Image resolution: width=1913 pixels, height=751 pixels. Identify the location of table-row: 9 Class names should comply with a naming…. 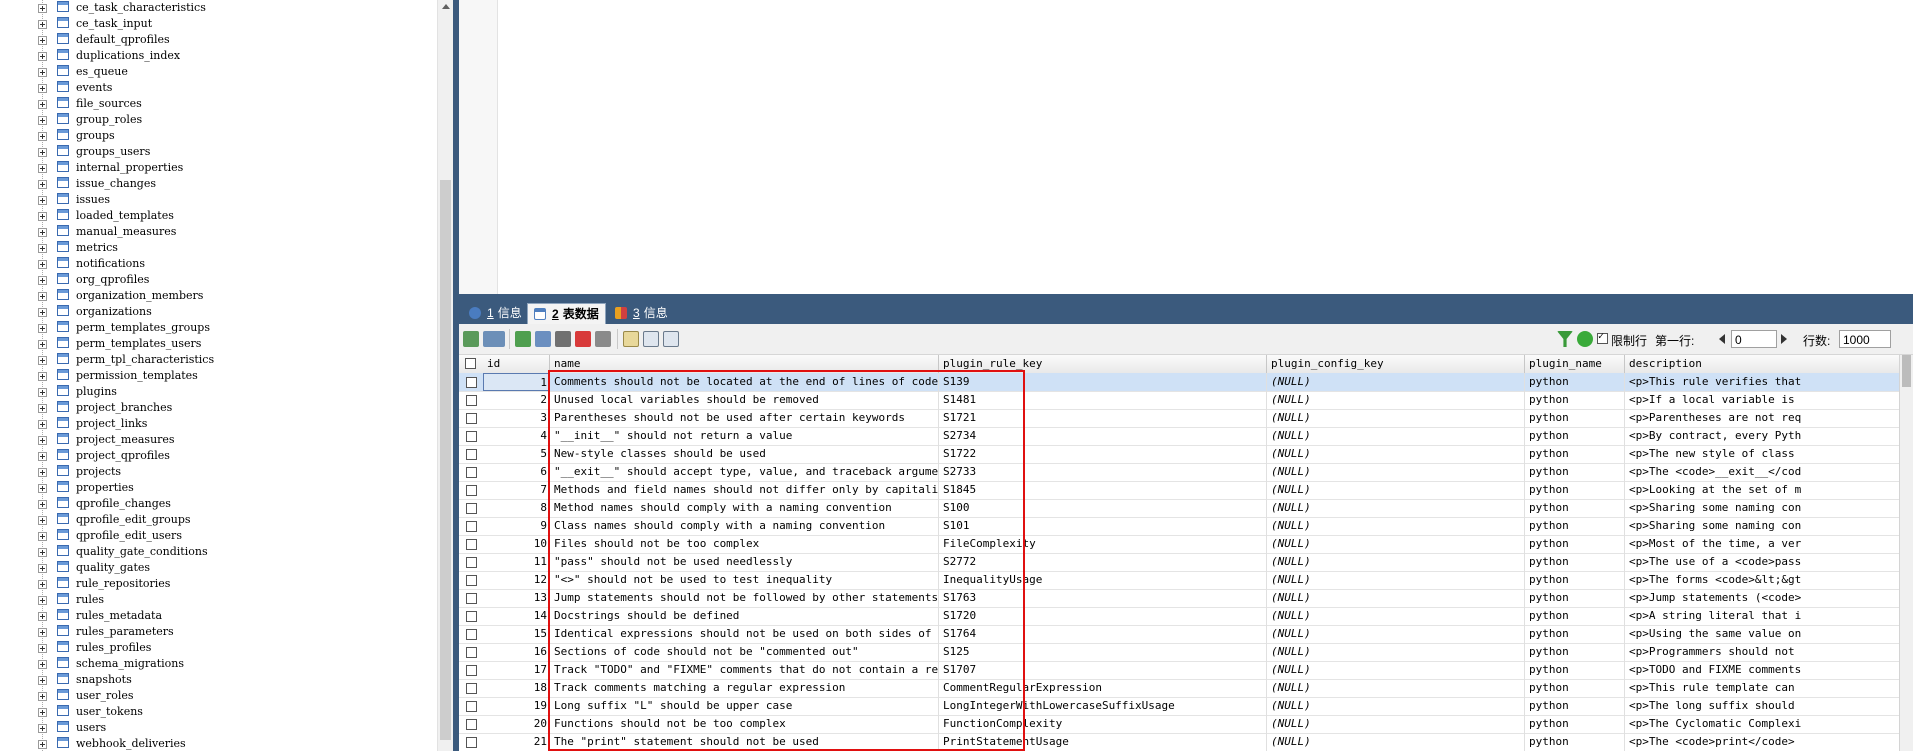
(1186, 526).